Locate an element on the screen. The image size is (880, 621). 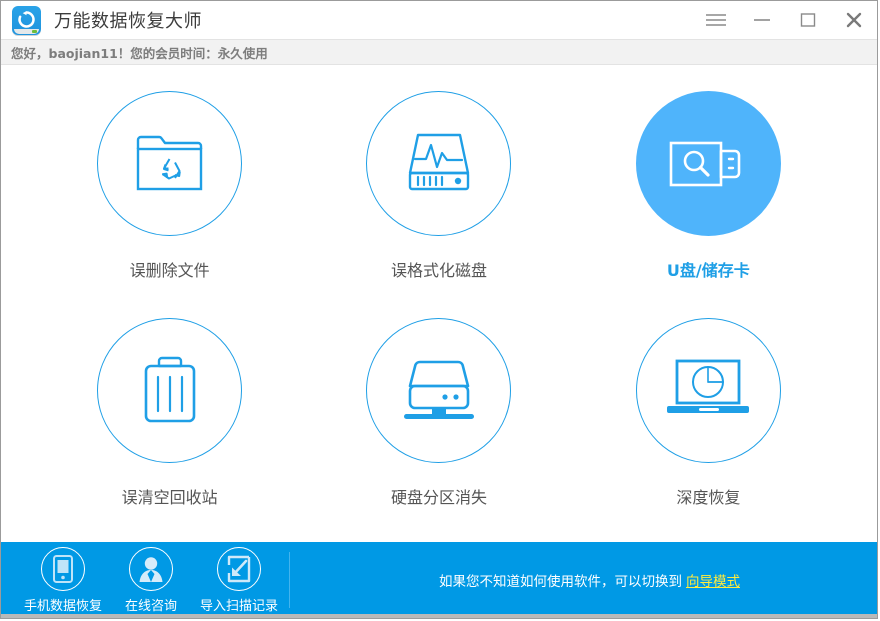
maximize-button is located at coordinates (808, 20).